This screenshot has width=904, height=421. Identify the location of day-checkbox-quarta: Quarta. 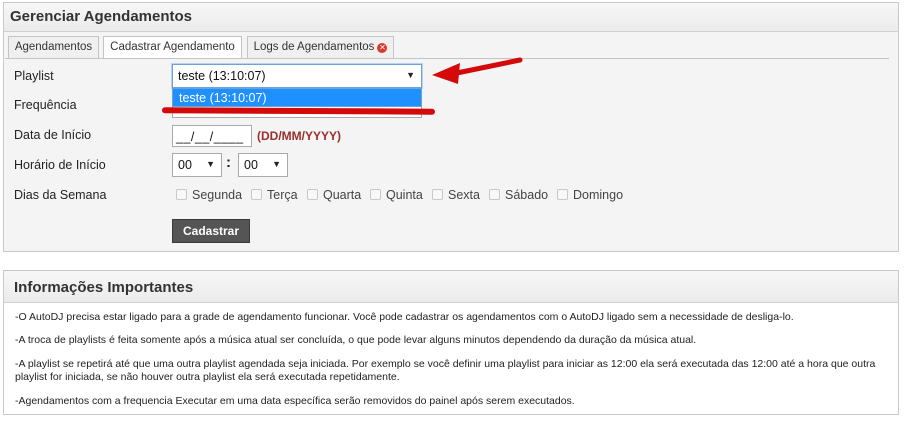
(334, 195).